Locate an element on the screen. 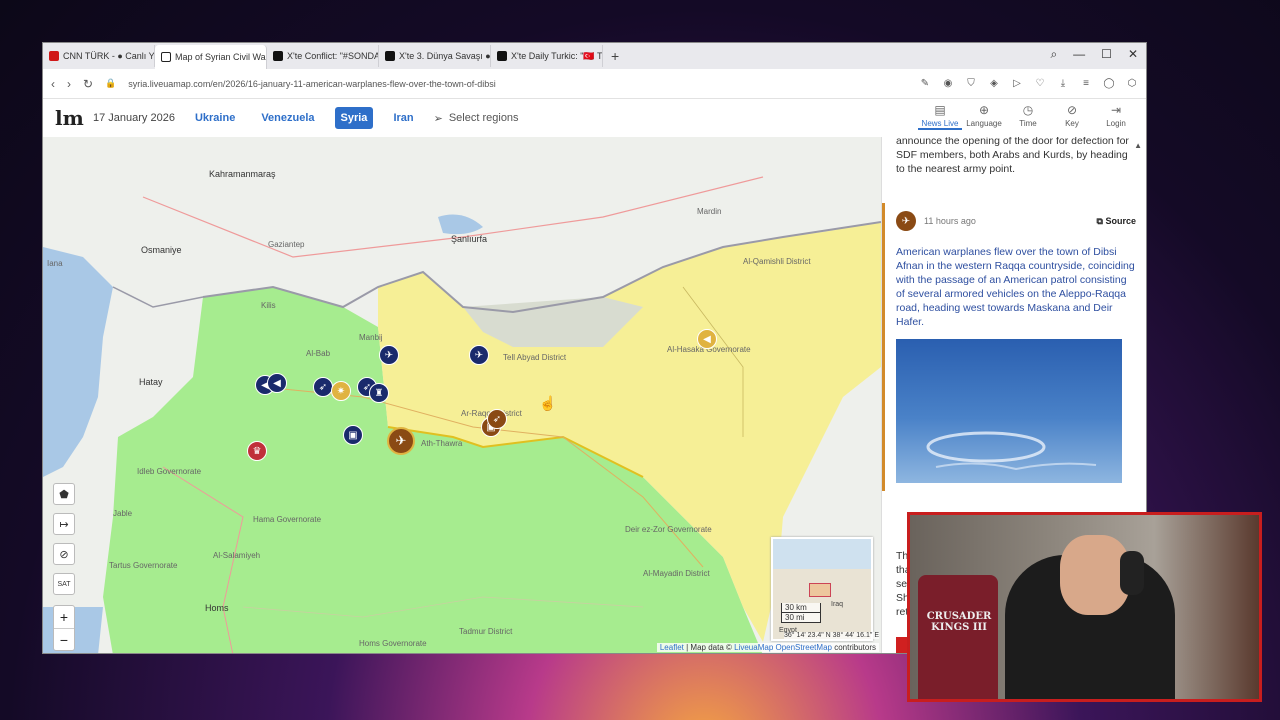  headset-icon is located at coordinates (1132, 573).